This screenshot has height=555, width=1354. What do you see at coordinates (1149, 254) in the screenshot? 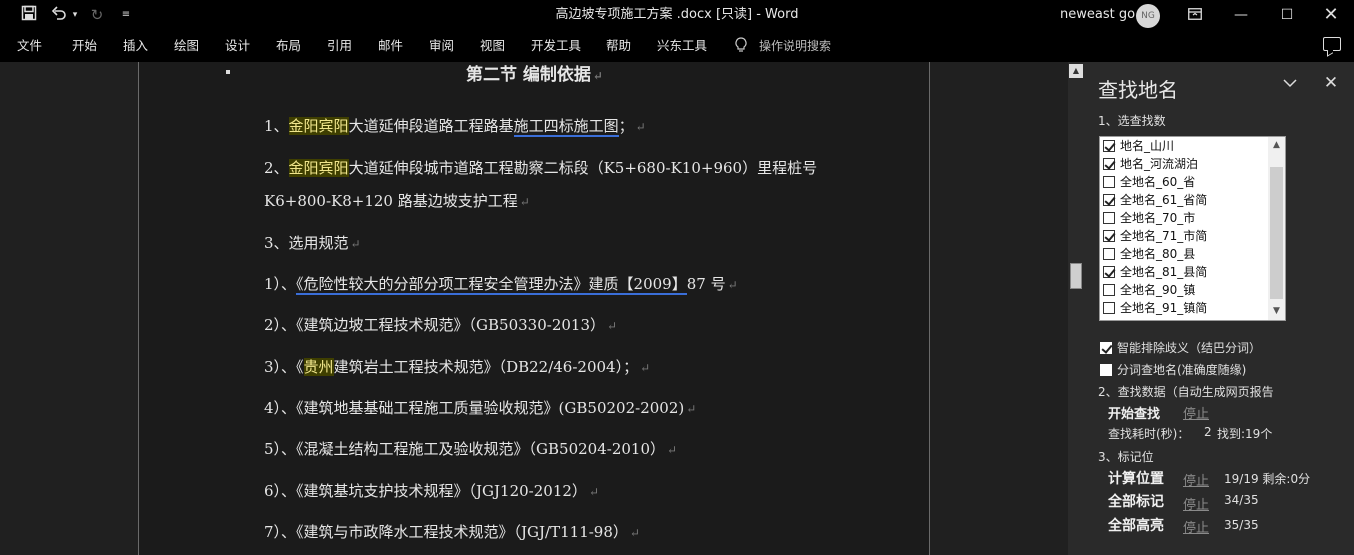
I see `list-item: 全地名_80_县` at bounding box center [1149, 254].